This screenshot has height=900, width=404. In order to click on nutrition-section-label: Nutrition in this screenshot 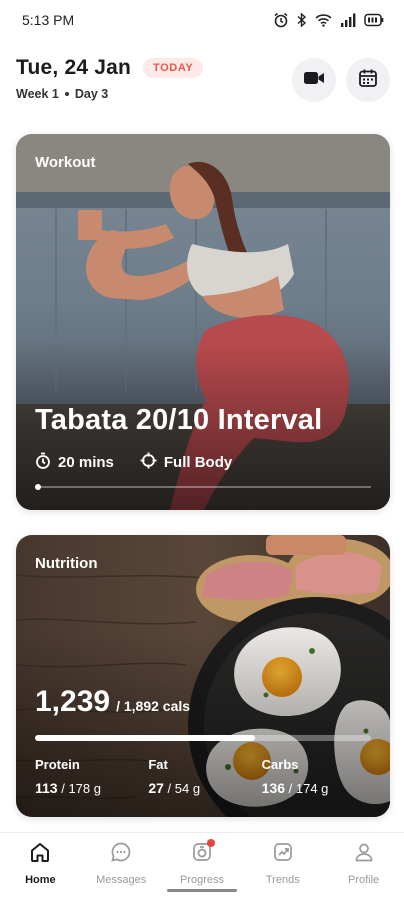, I will do `click(66, 563)`.